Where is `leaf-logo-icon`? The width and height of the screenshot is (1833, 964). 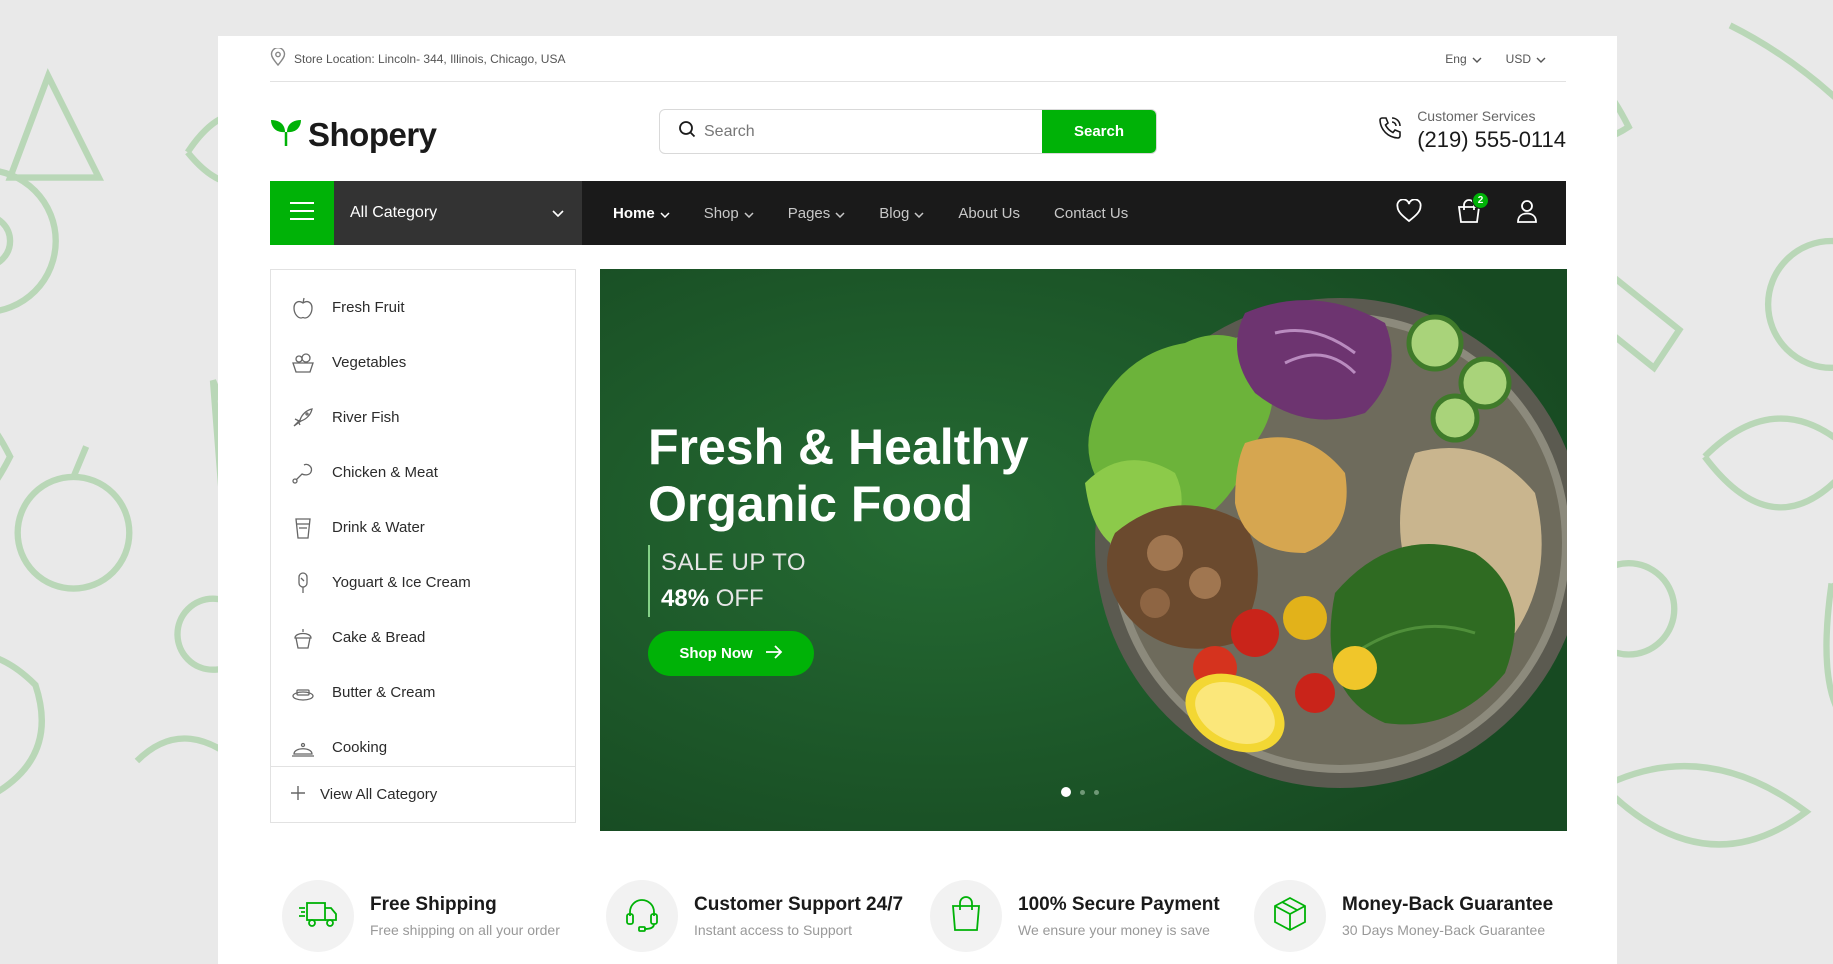
leaf-logo-icon is located at coordinates (286, 135).